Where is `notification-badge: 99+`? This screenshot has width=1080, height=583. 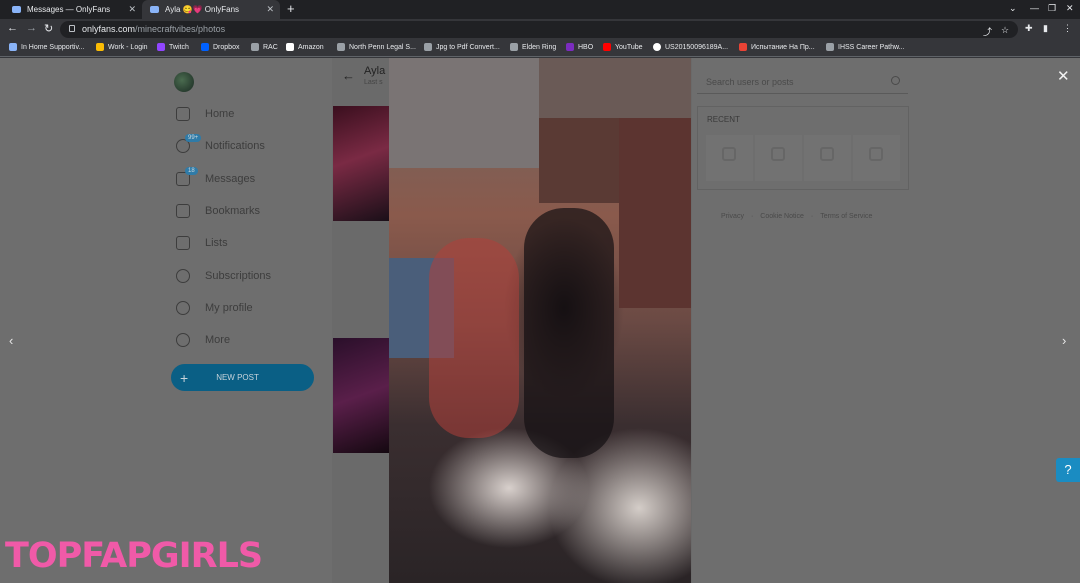 notification-badge: 99+ is located at coordinates (193, 138).